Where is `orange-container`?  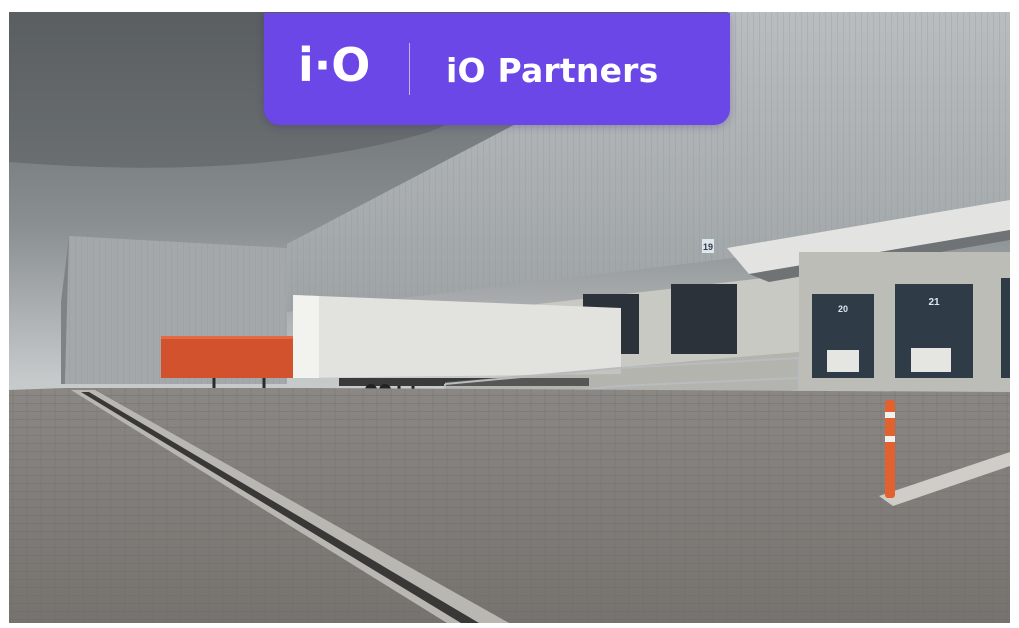 orange-container is located at coordinates (228, 357).